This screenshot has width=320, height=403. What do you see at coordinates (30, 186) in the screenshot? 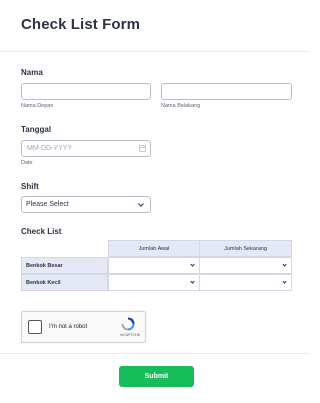
I see `shift-label: Shift` at bounding box center [30, 186].